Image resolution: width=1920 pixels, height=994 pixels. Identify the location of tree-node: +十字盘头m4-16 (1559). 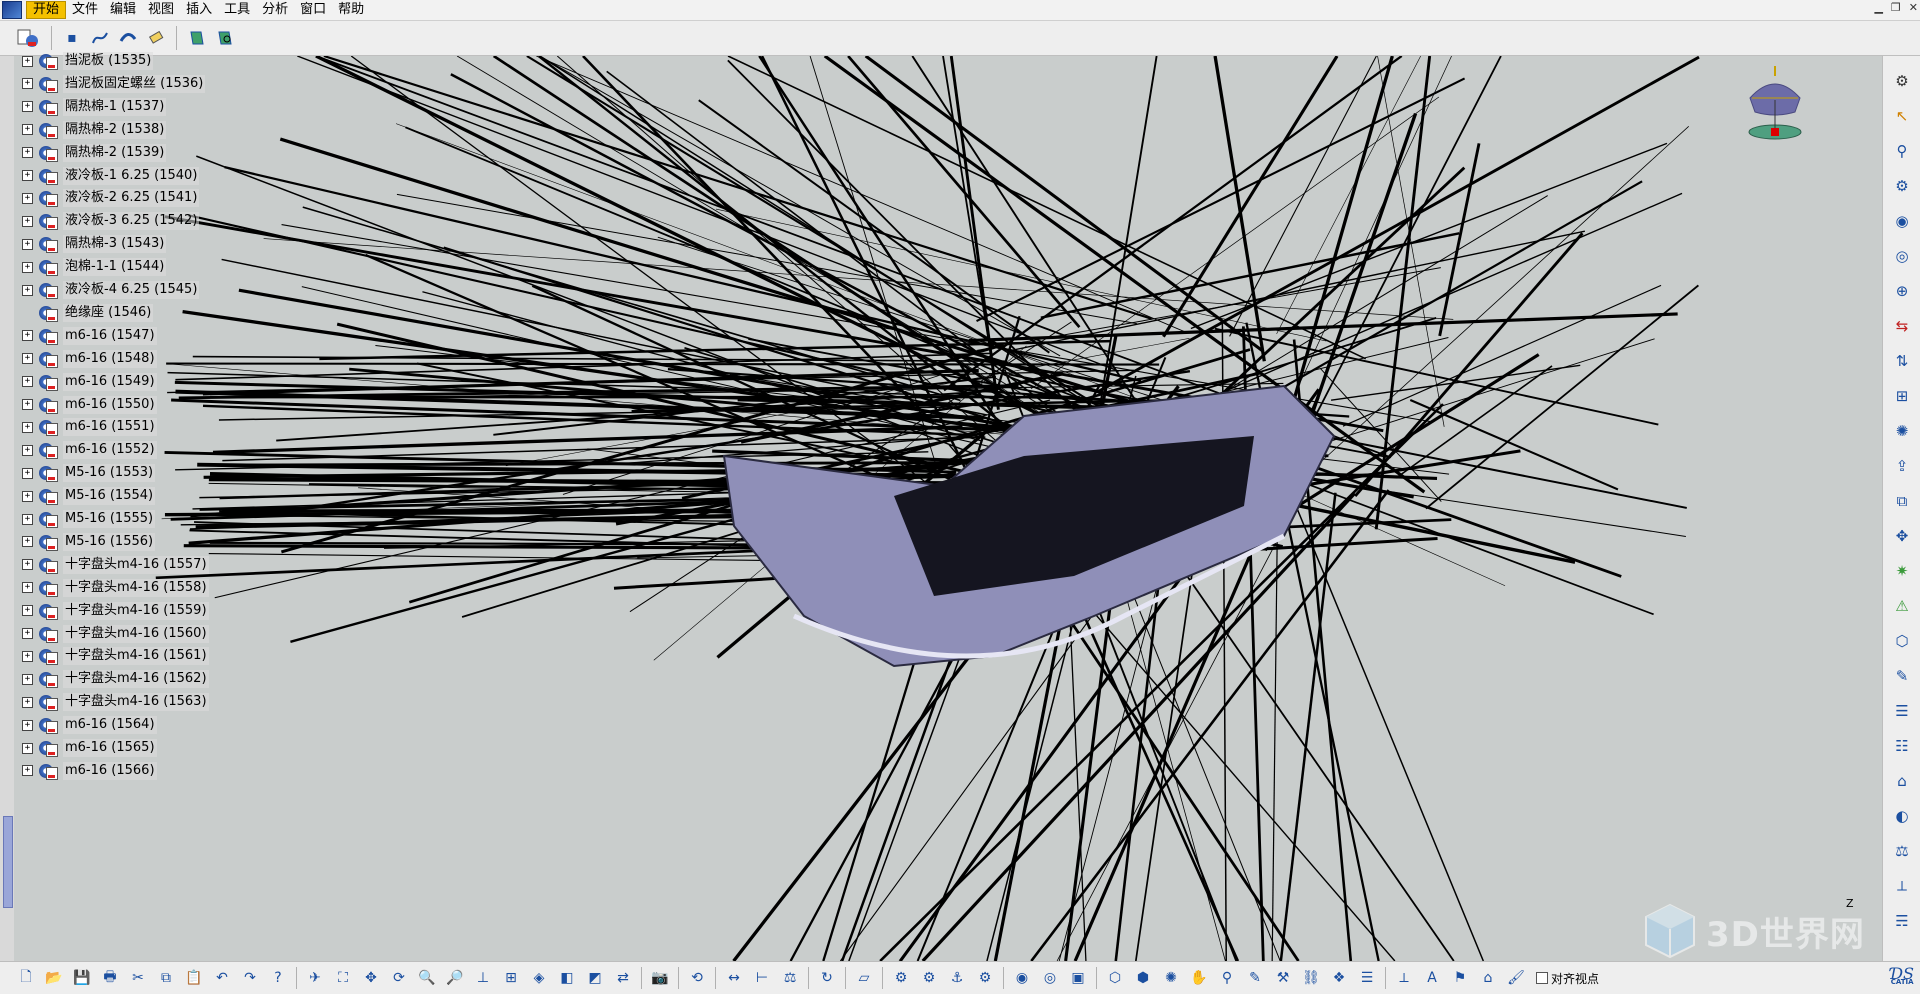
(111, 611).